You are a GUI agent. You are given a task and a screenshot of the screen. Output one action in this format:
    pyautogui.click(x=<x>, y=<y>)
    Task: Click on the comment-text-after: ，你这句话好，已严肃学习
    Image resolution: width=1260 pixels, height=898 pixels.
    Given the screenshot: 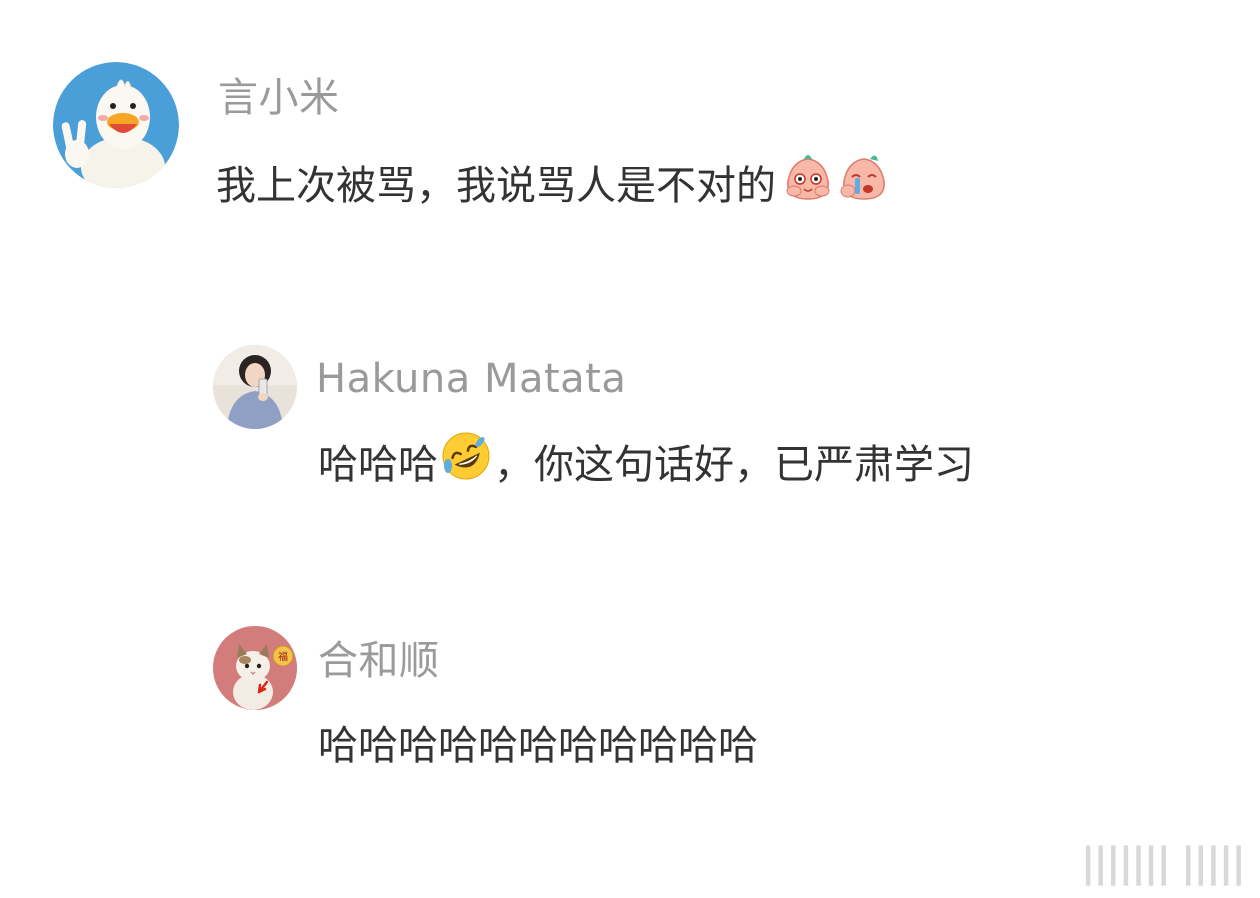 What is the action you would take?
    pyautogui.click(x=734, y=465)
    